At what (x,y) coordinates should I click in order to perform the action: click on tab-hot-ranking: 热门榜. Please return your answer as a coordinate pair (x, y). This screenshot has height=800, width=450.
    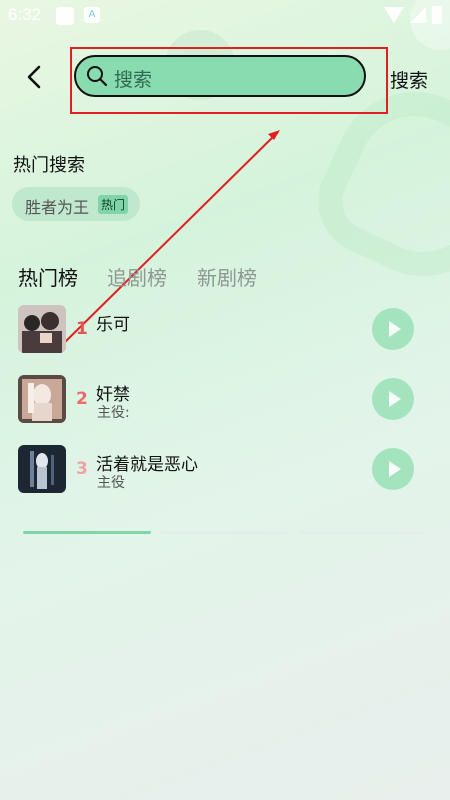
    Looking at the image, I should click on (48, 276).